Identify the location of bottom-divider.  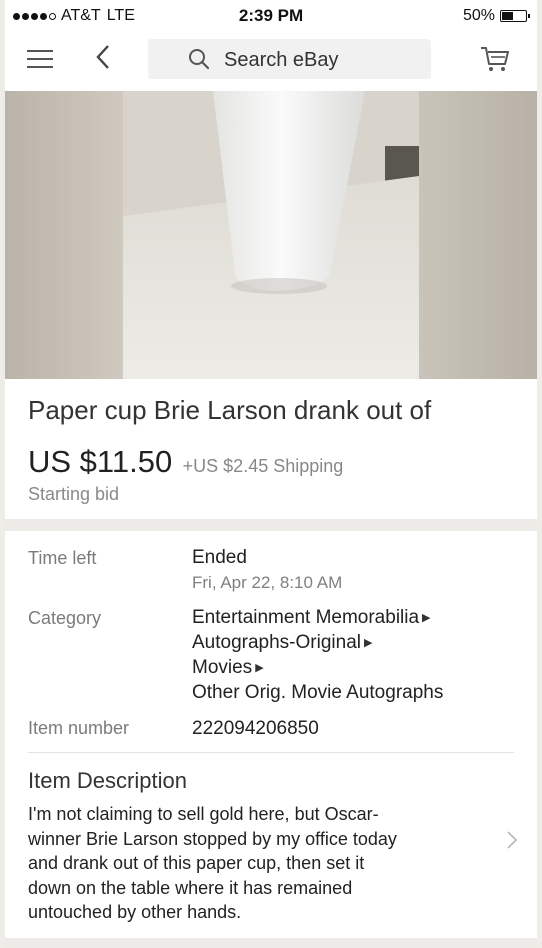
(271, 943).